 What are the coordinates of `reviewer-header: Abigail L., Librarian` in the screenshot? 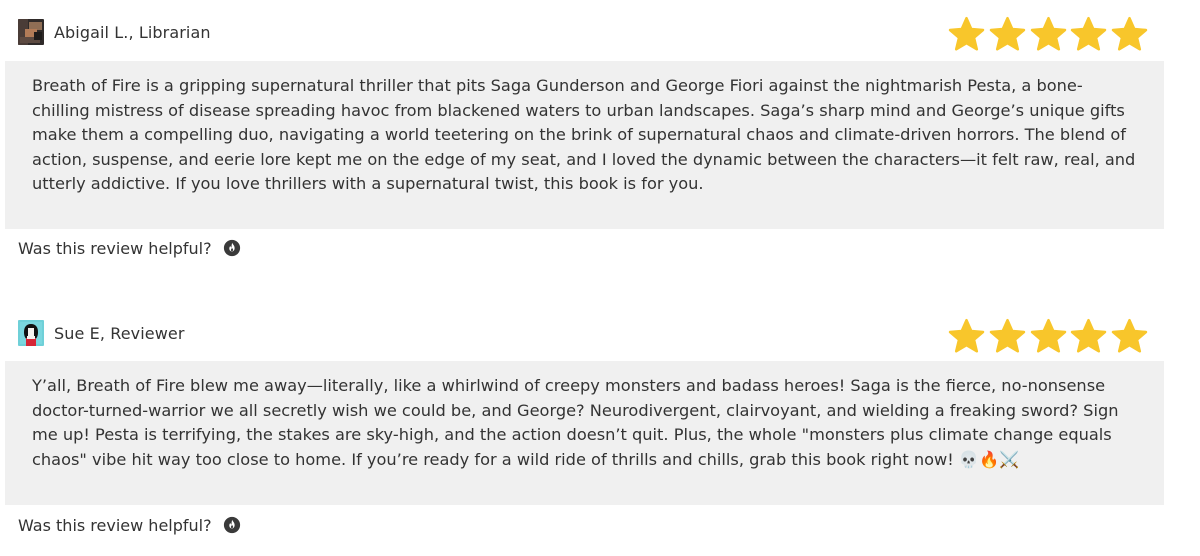 It's located at (114, 32).